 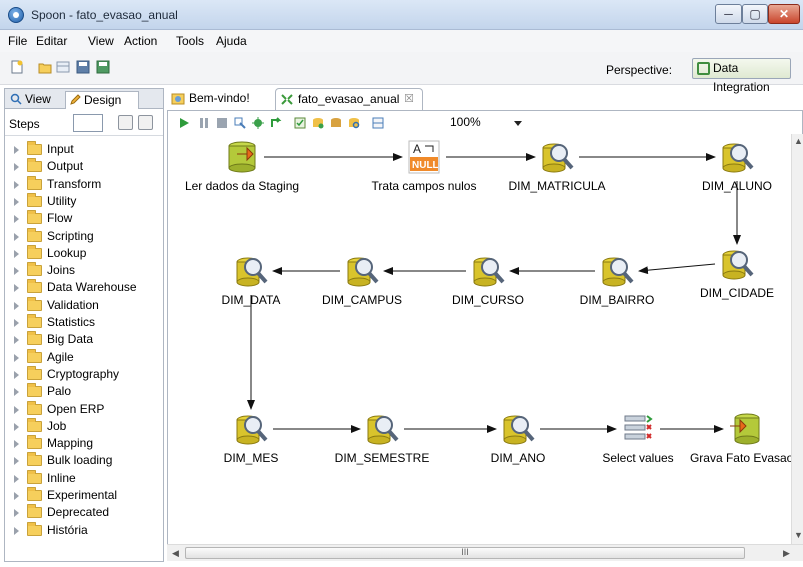 What do you see at coordinates (784, 14) in the screenshot?
I see `close-button: ✕` at bounding box center [784, 14].